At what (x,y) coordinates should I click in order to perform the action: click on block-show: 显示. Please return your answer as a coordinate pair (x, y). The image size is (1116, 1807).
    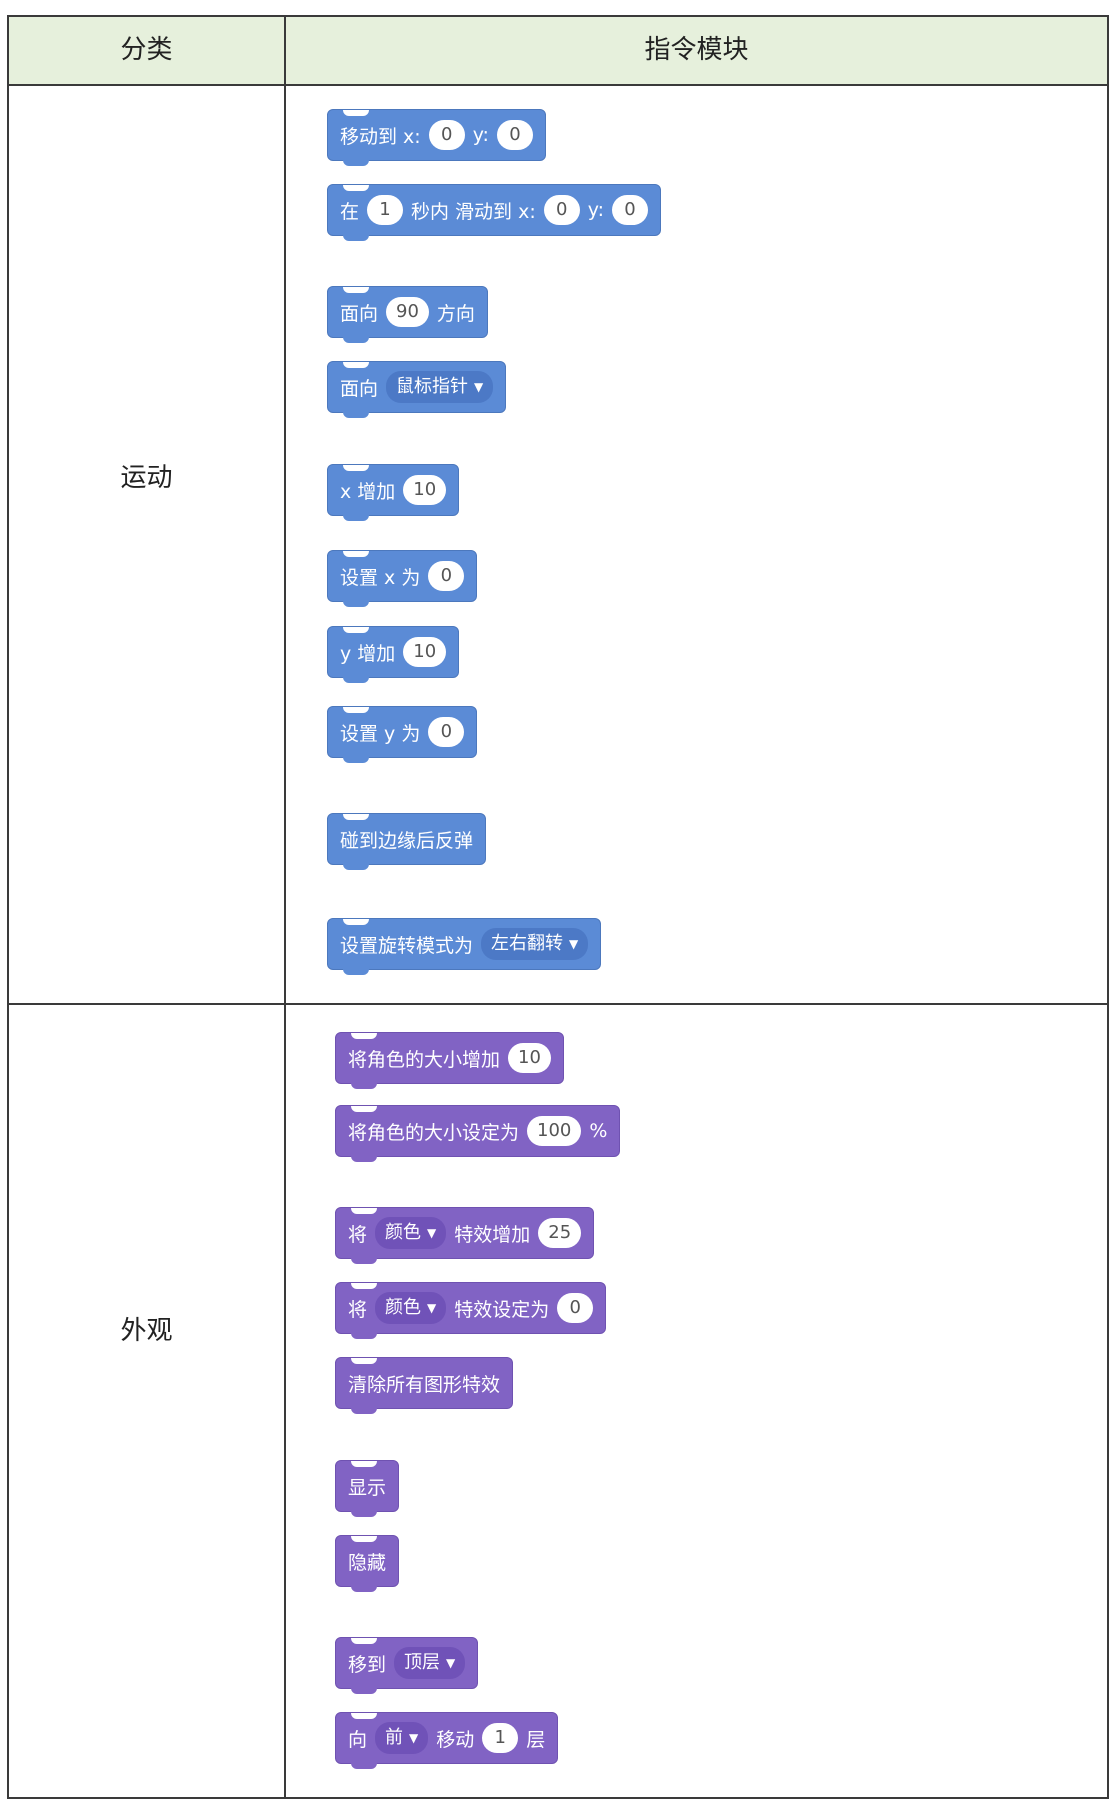
    Looking at the image, I should click on (367, 1488).